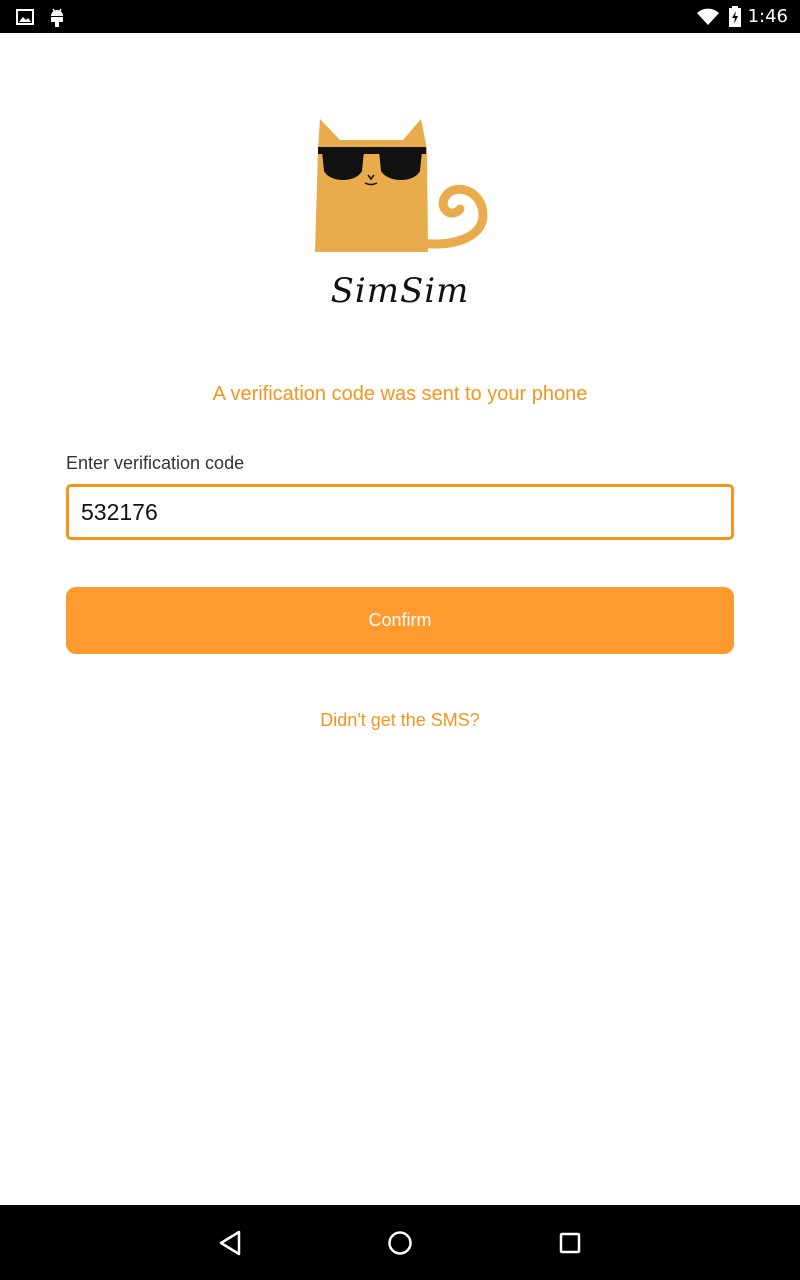 This screenshot has height=1280, width=800. Describe the element at coordinates (400, 512) in the screenshot. I see `verification-code-input` at that location.